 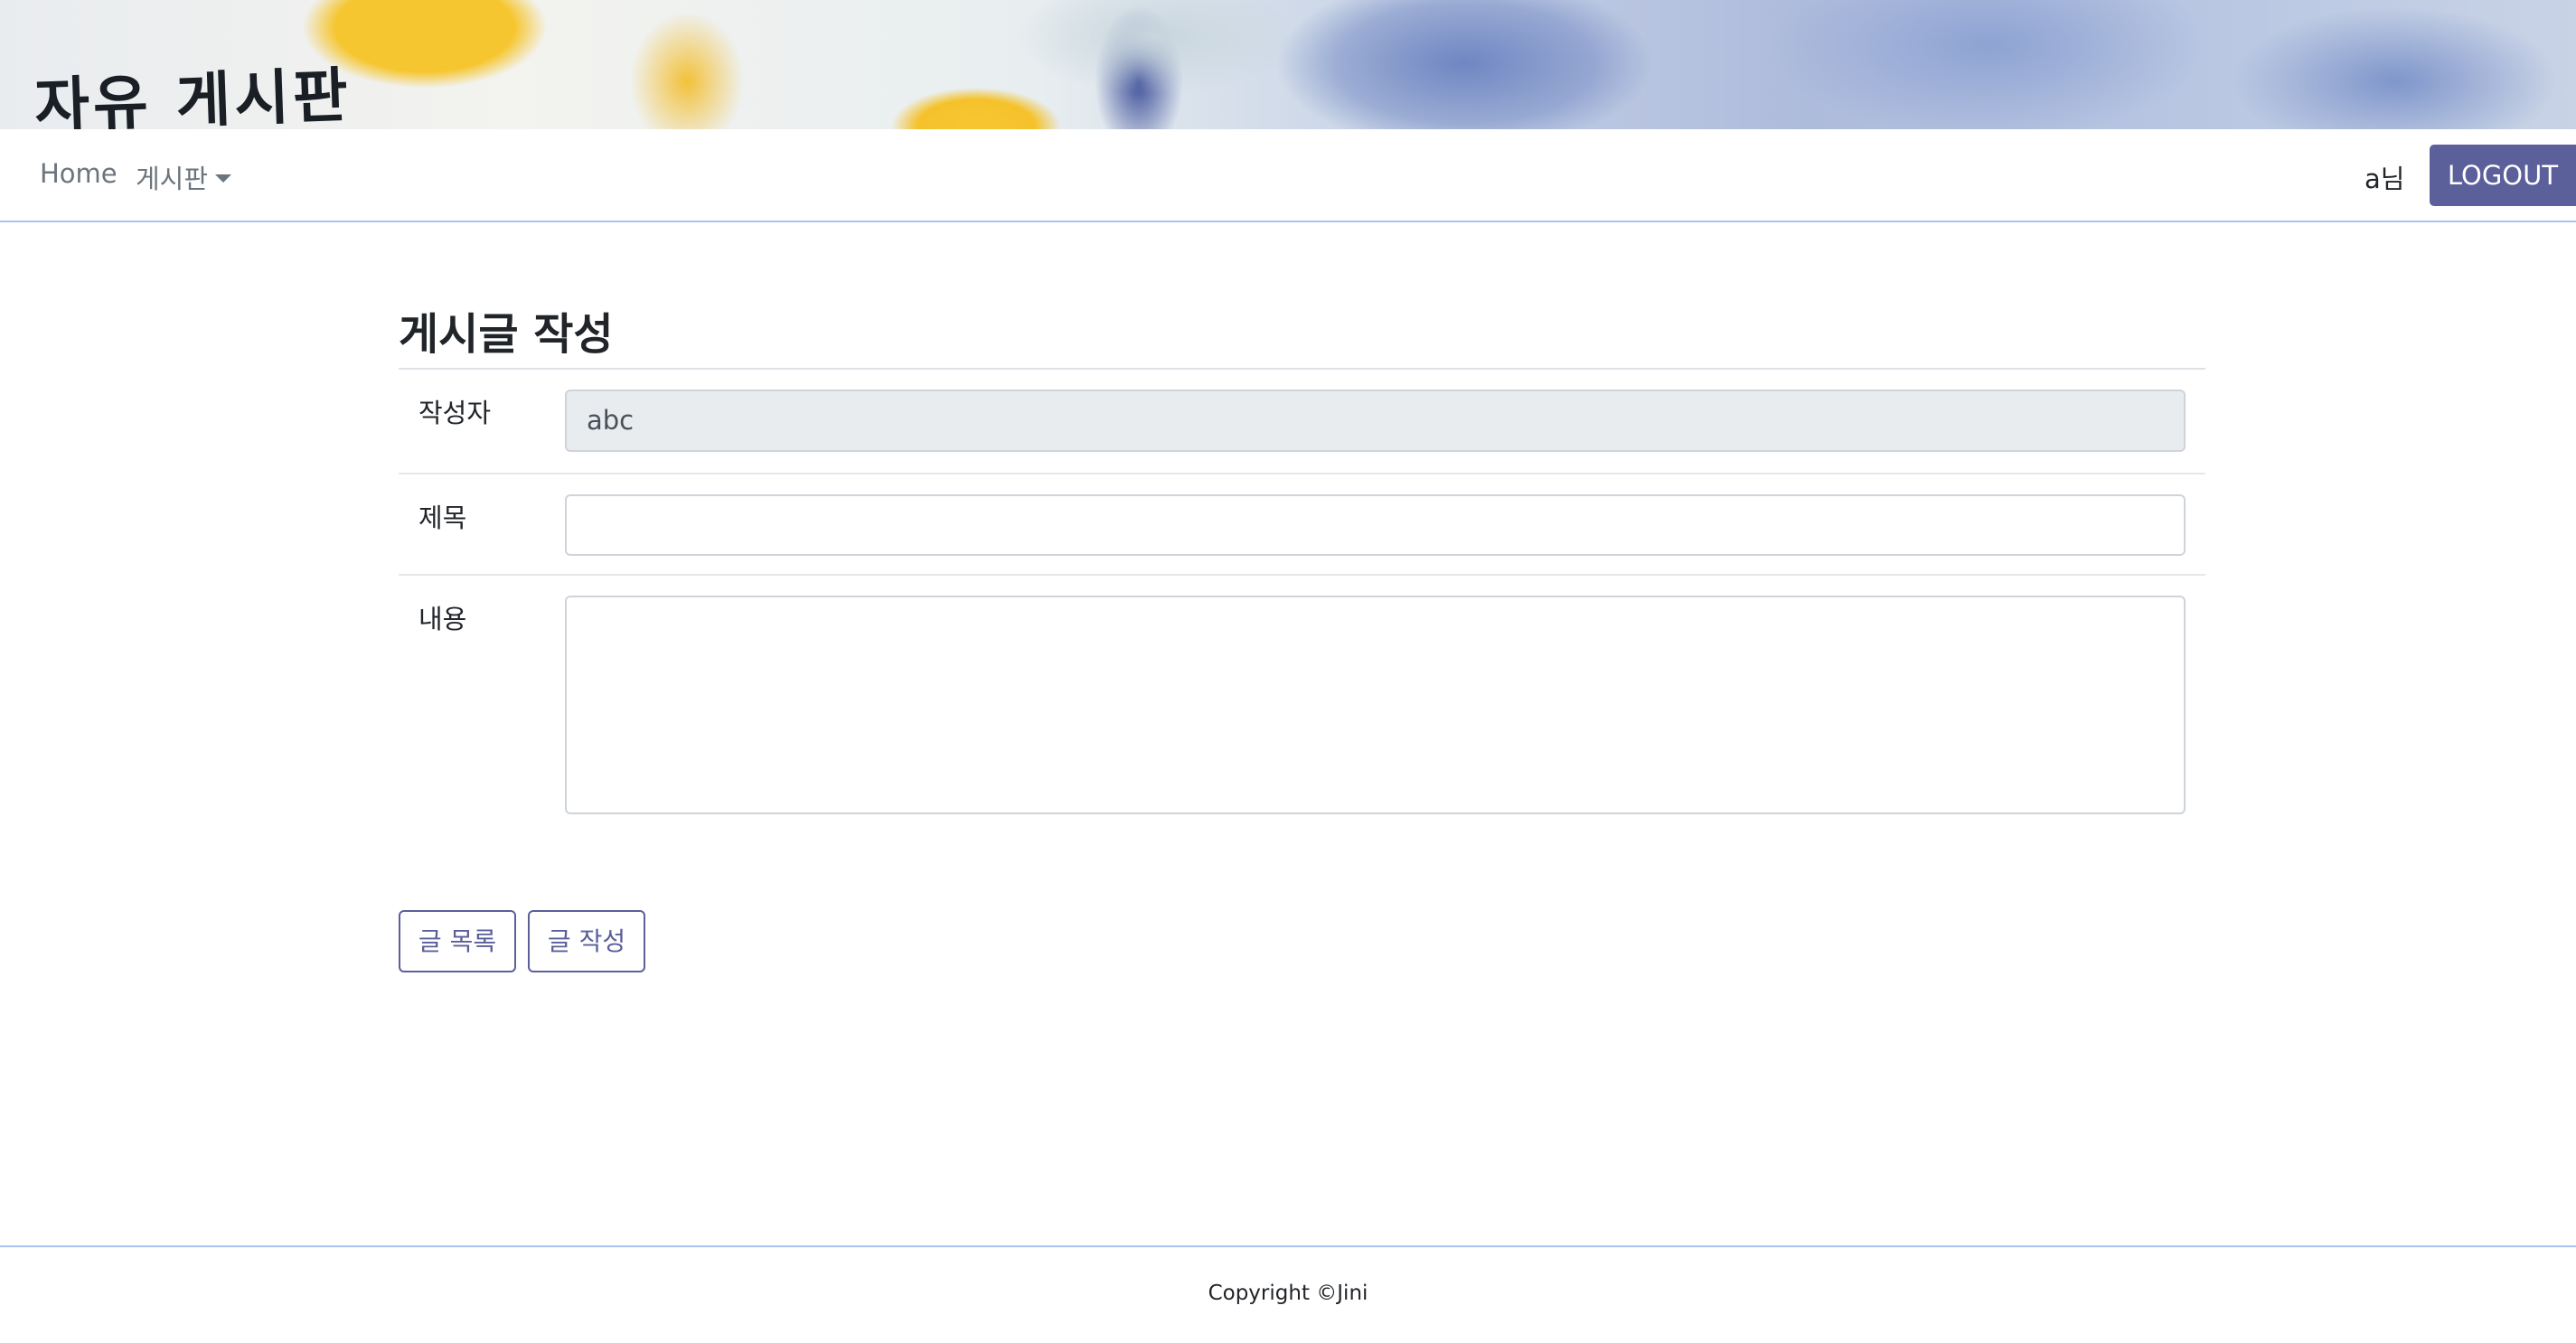 I want to click on nav-board-label: 게시판, so click(x=173, y=179).